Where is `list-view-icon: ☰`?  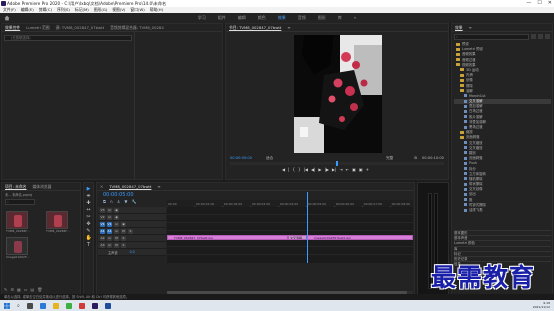 list-view-icon: ☰ is located at coordinates (12, 290).